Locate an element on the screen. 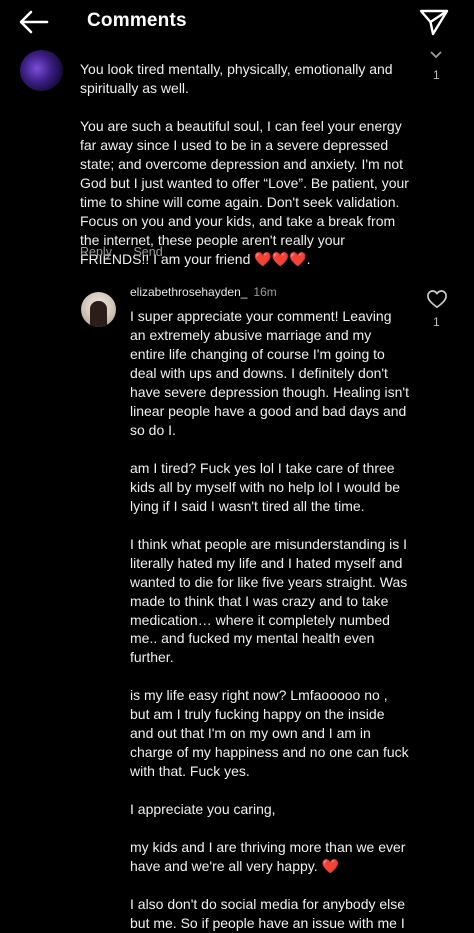  arrow-left-icon is located at coordinates (34, 22).